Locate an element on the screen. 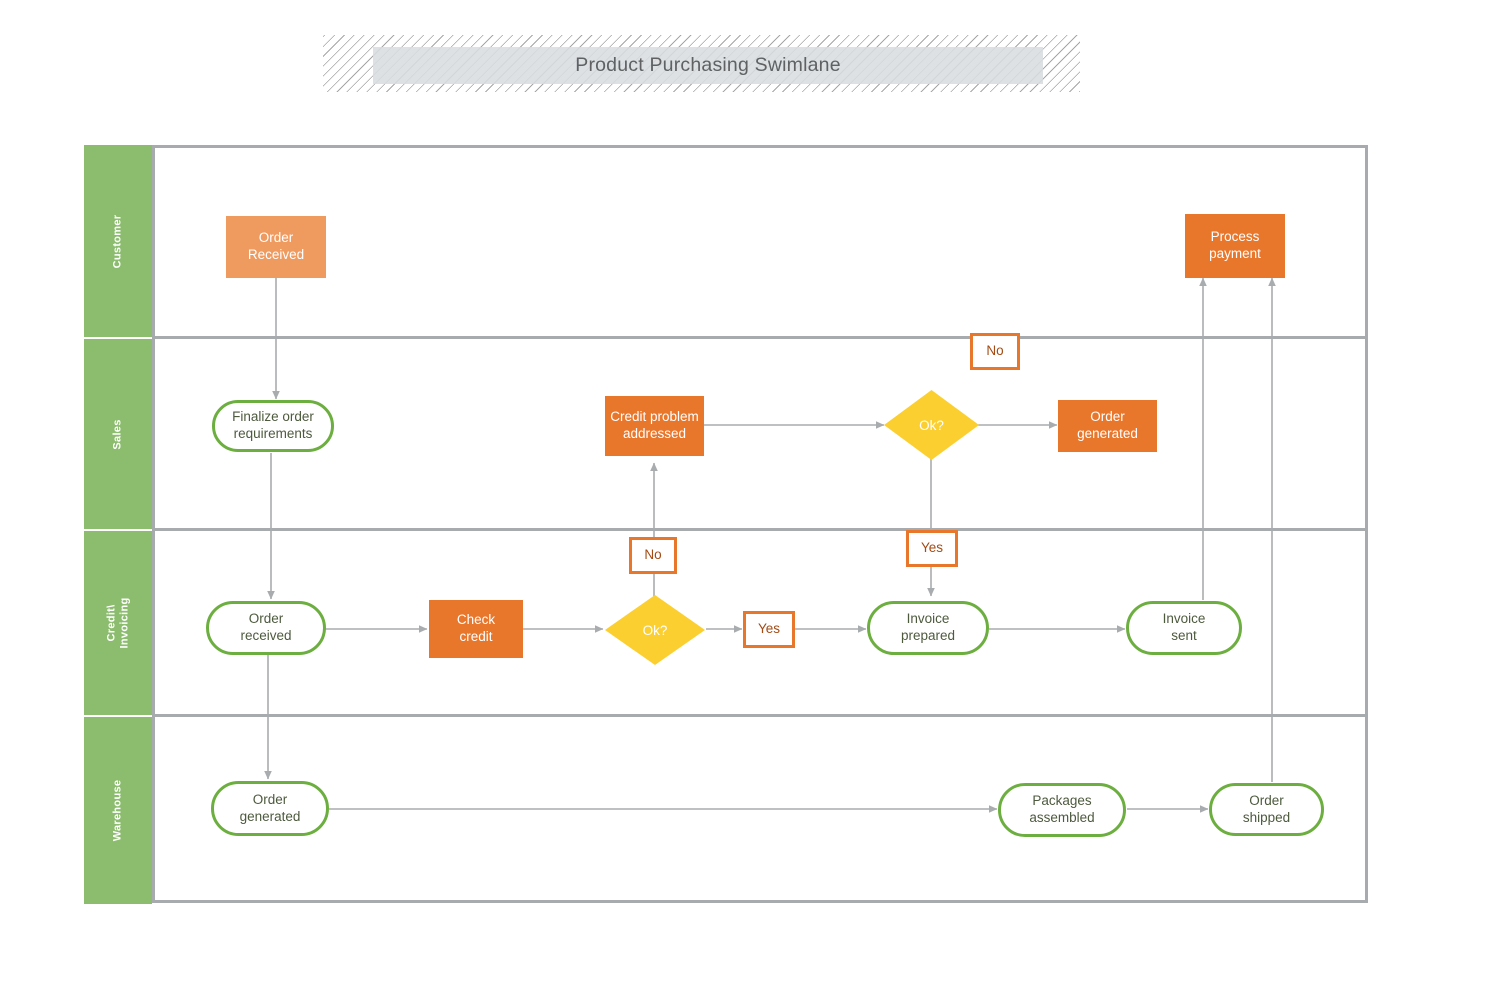  lane-label-customer: Customer is located at coordinates (117, 241).